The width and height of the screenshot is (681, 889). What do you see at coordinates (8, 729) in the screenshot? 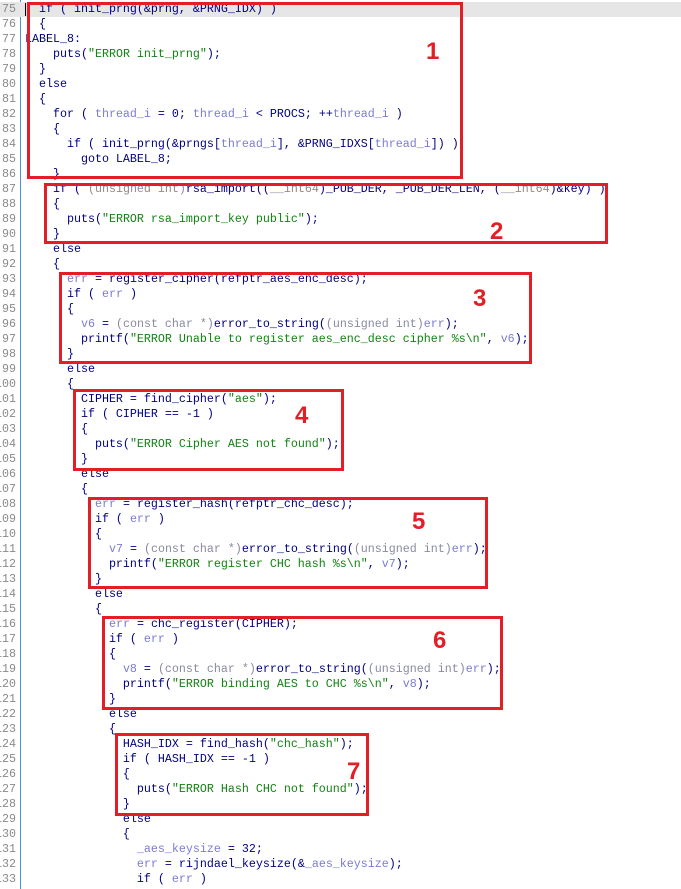
I see `line-number: 123` at bounding box center [8, 729].